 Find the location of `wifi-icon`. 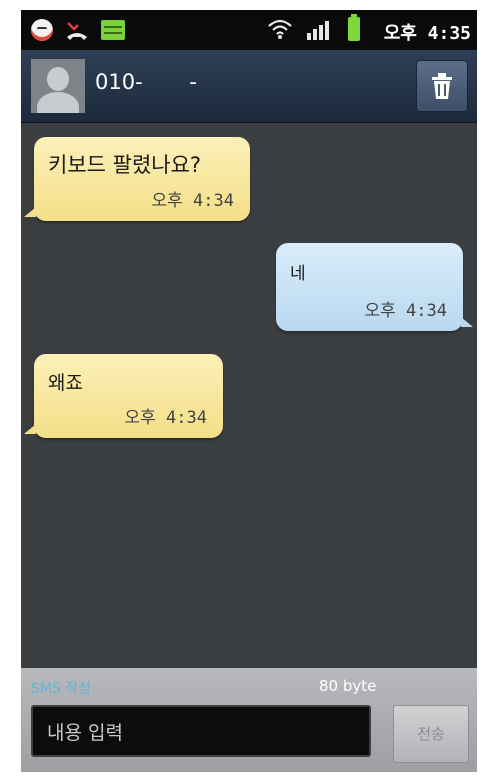

wifi-icon is located at coordinates (280, 29).